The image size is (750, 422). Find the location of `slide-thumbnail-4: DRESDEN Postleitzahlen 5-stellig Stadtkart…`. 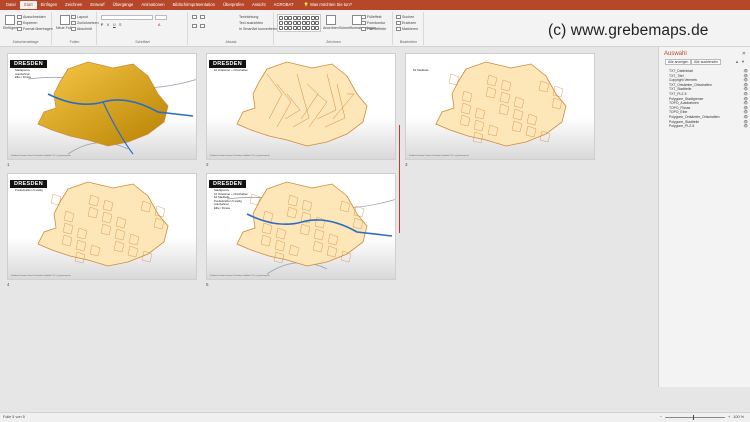

slide-thumbnail-4: DRESDEN Postleitzahlen 5-stellig Stadtkart… is located at coordinates (102, 226).